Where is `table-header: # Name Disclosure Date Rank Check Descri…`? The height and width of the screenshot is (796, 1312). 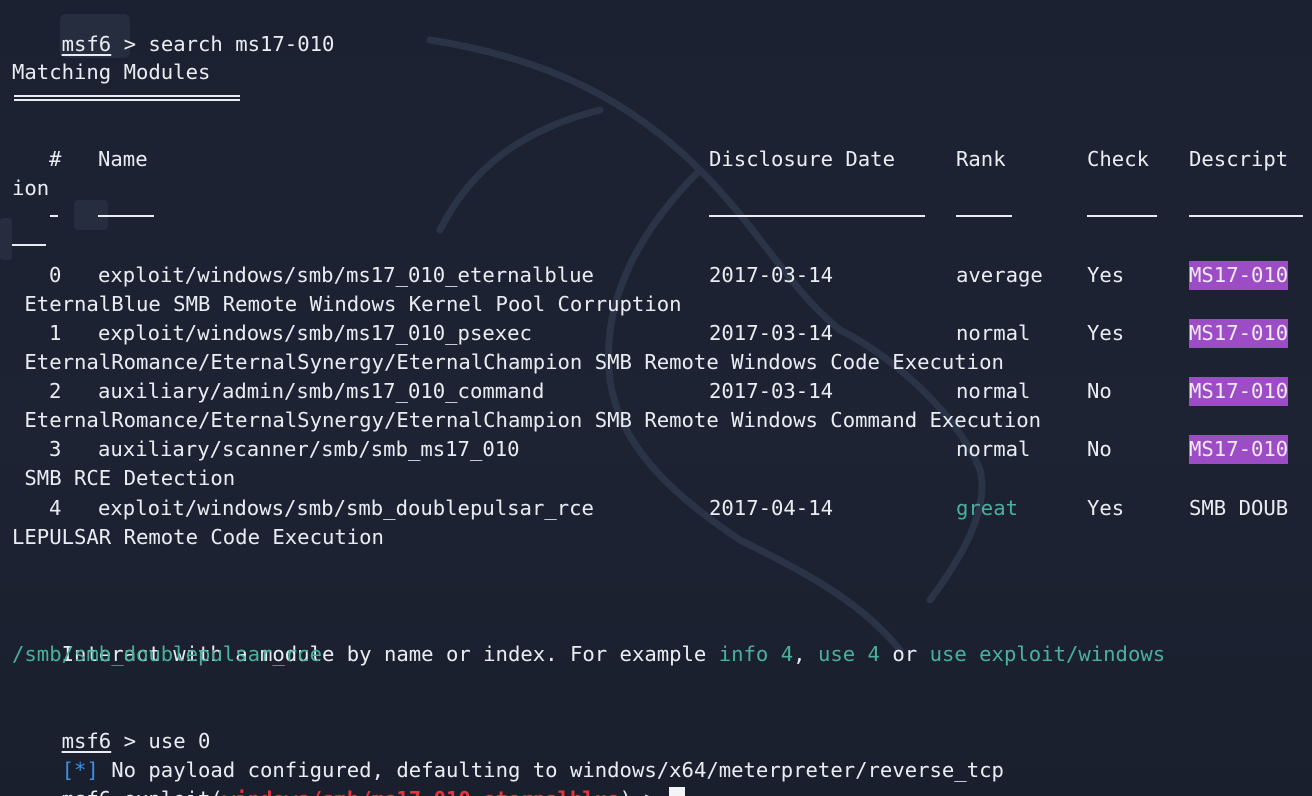 table-header: # Name Disclosure Date Rank Check Descri… is located at coordinates (662, 159).